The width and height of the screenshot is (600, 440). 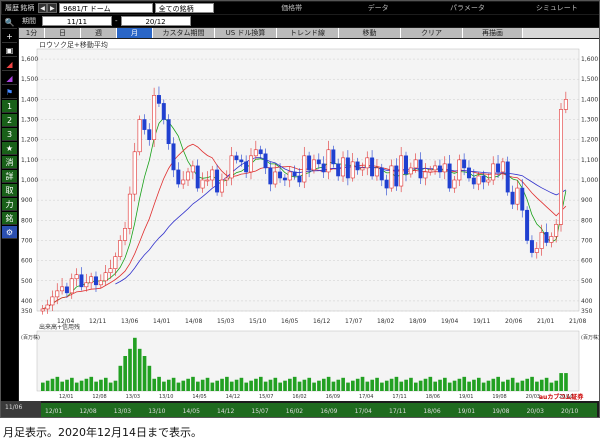 What do you see at coordinates (63, 33) in the screenshot?
I see `tab-daily: 日` at bounding box center [63, 33].